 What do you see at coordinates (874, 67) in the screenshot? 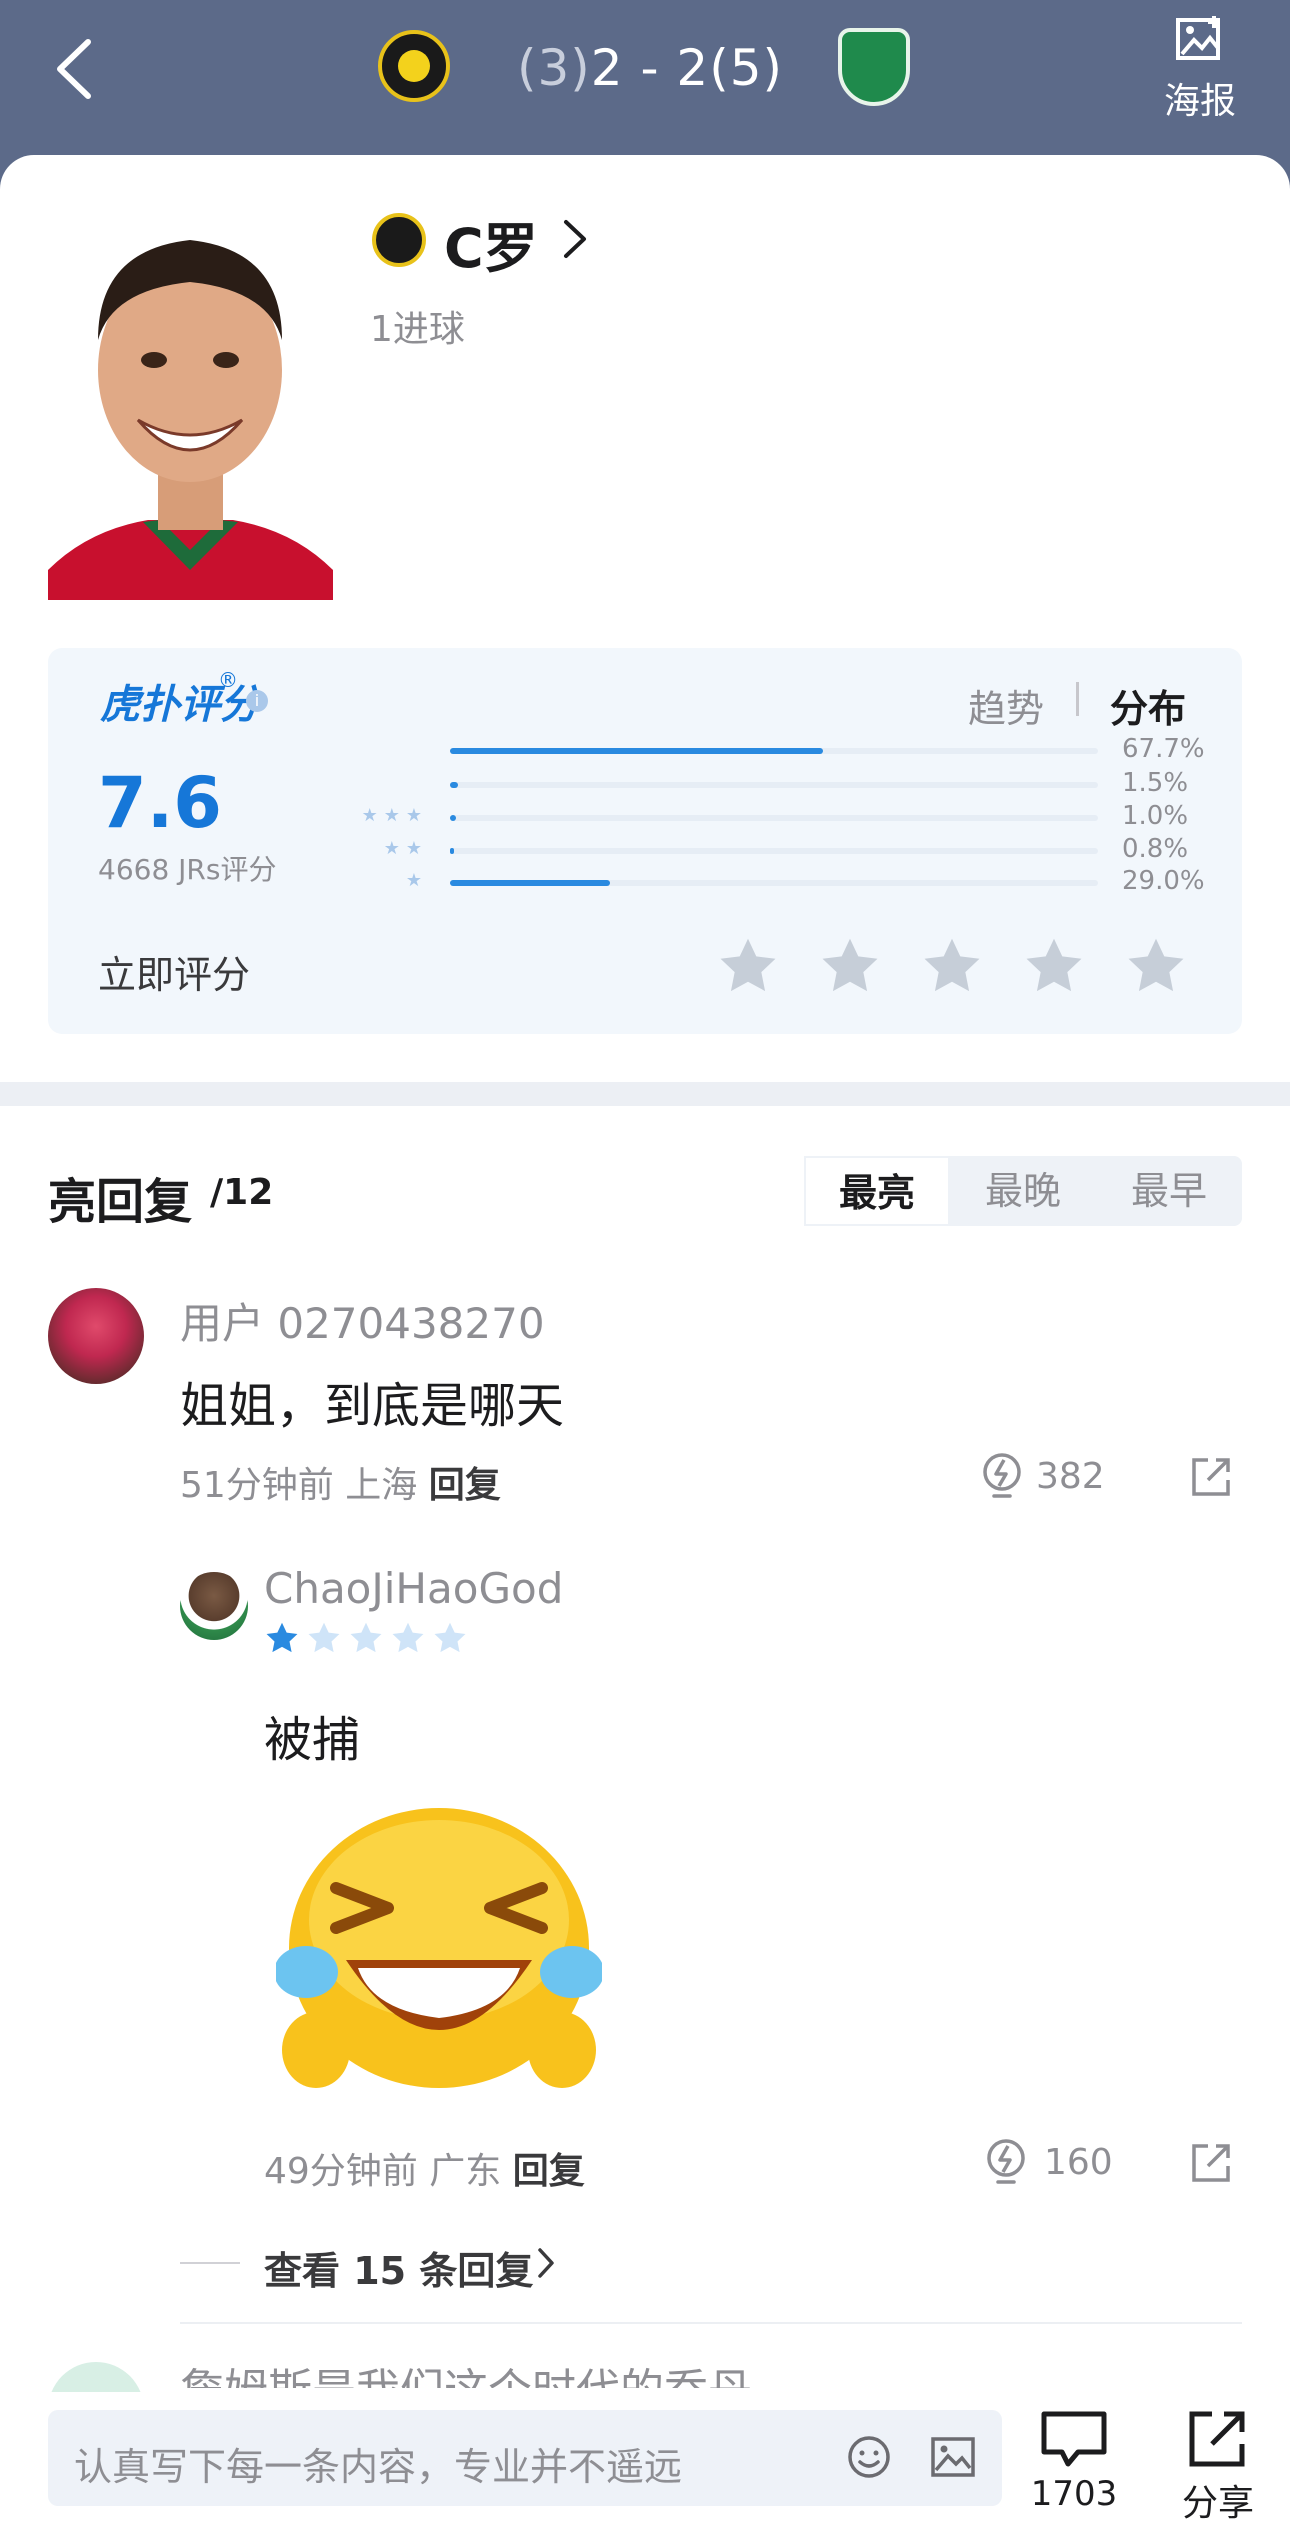
I see `away-team-logo` at bounding box center [874, 67].